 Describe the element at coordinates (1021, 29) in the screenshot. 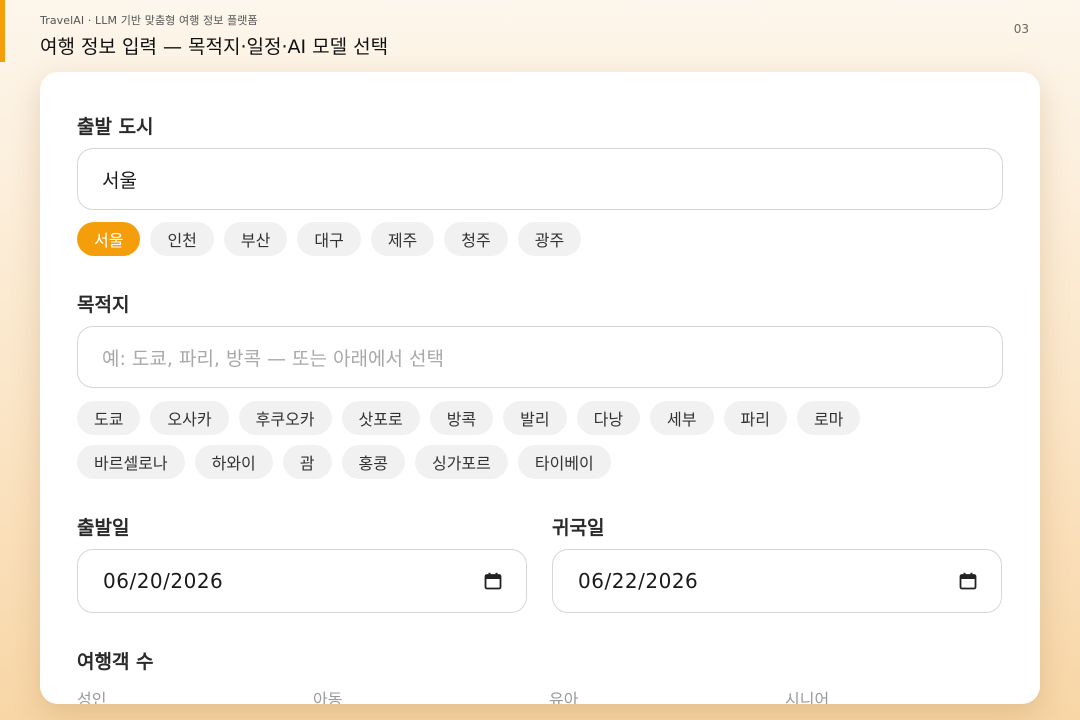

I see `page-number: 03` at that location.